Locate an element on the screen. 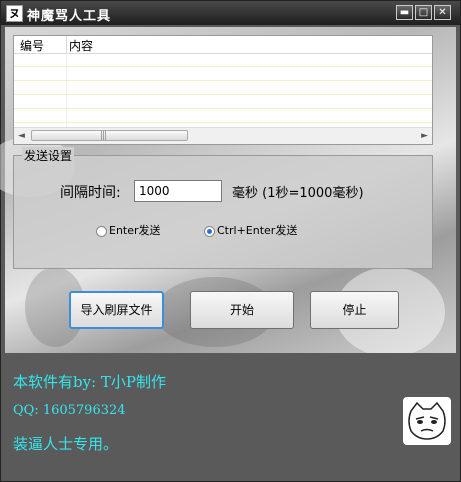 This screenshot has height=482, width=461. column-divider is located at coordinates (66, 44).